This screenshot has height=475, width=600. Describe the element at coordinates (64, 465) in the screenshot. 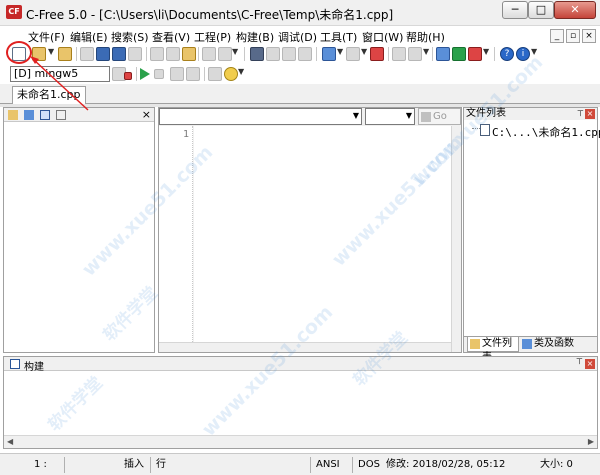

I see `status-separator` at that location.